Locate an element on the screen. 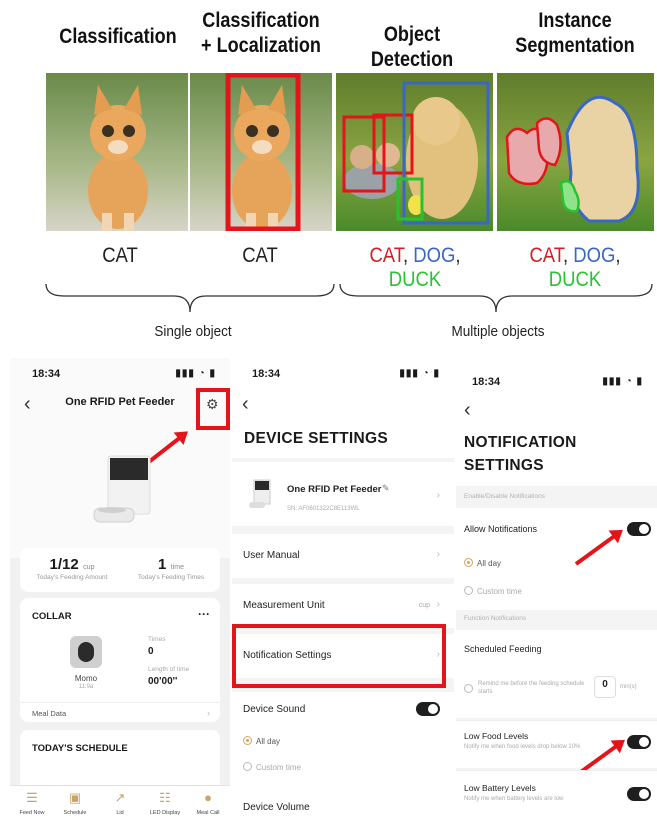 The width and height of the screenshot is (657, 825). page-title: DEVICE SETTINGS is located at coordinates (316, 438).